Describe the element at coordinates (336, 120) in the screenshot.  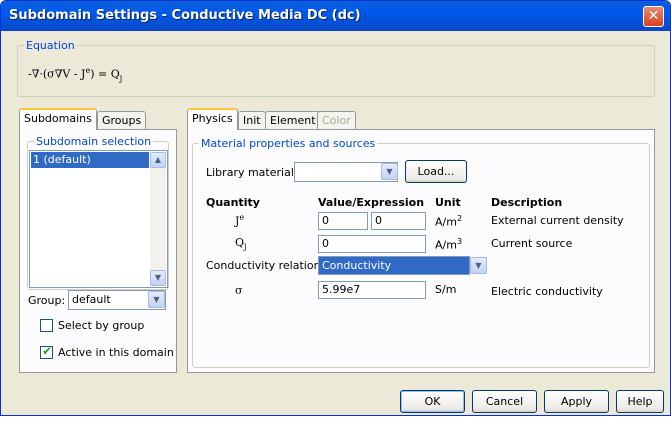
I see `tab-color: Color` at that location.